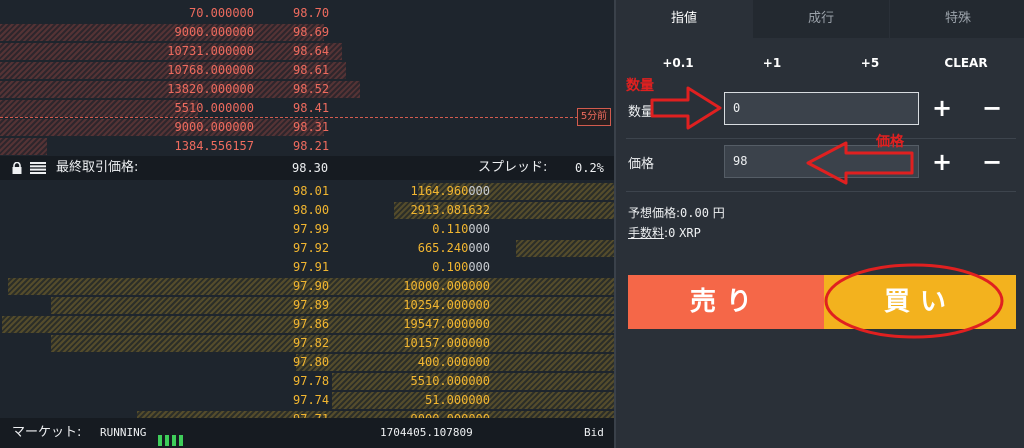 This screenshot has width=1024, height=448. What do you see at coordinates (684, 19) in the screenshot?
I see `tab-limit: 指値` at bounding box center [684, 19].